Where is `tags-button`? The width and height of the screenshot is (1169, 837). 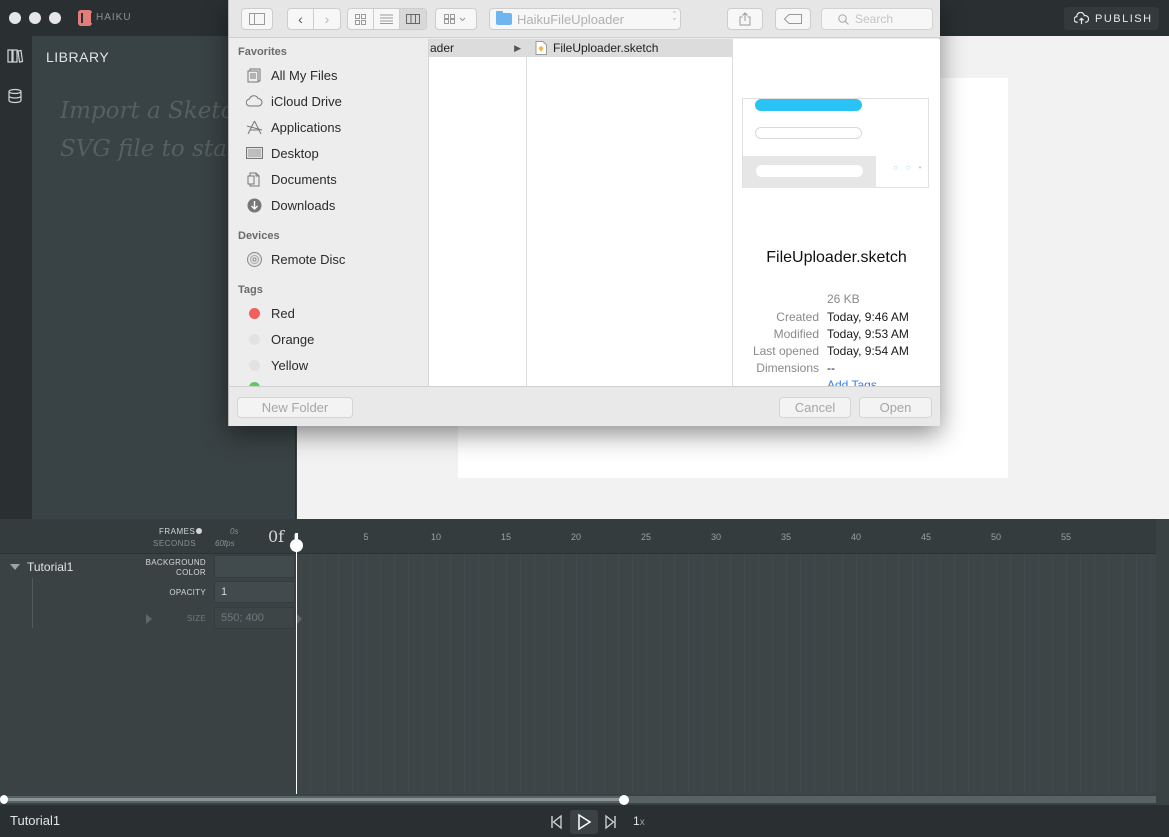 tags-button is located at coordinates (793, 19).